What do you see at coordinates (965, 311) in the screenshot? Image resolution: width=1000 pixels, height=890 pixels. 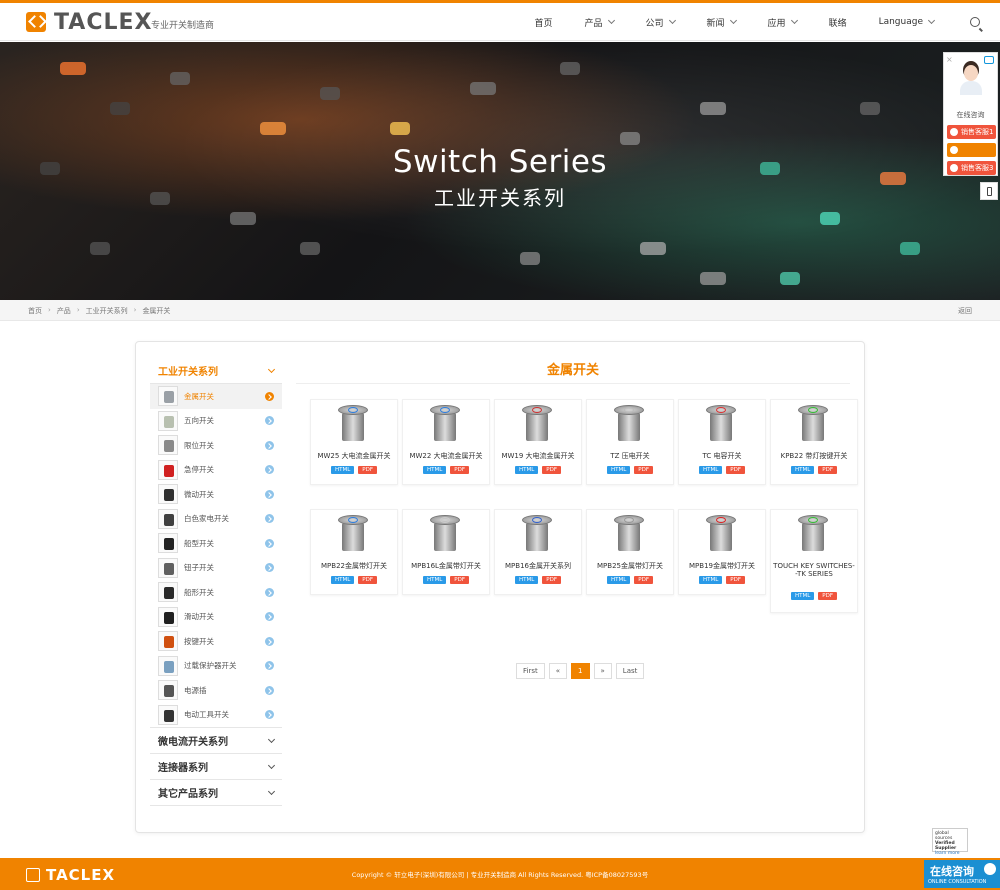 I see `back-link: 返回` at bounding box center [965, 311].